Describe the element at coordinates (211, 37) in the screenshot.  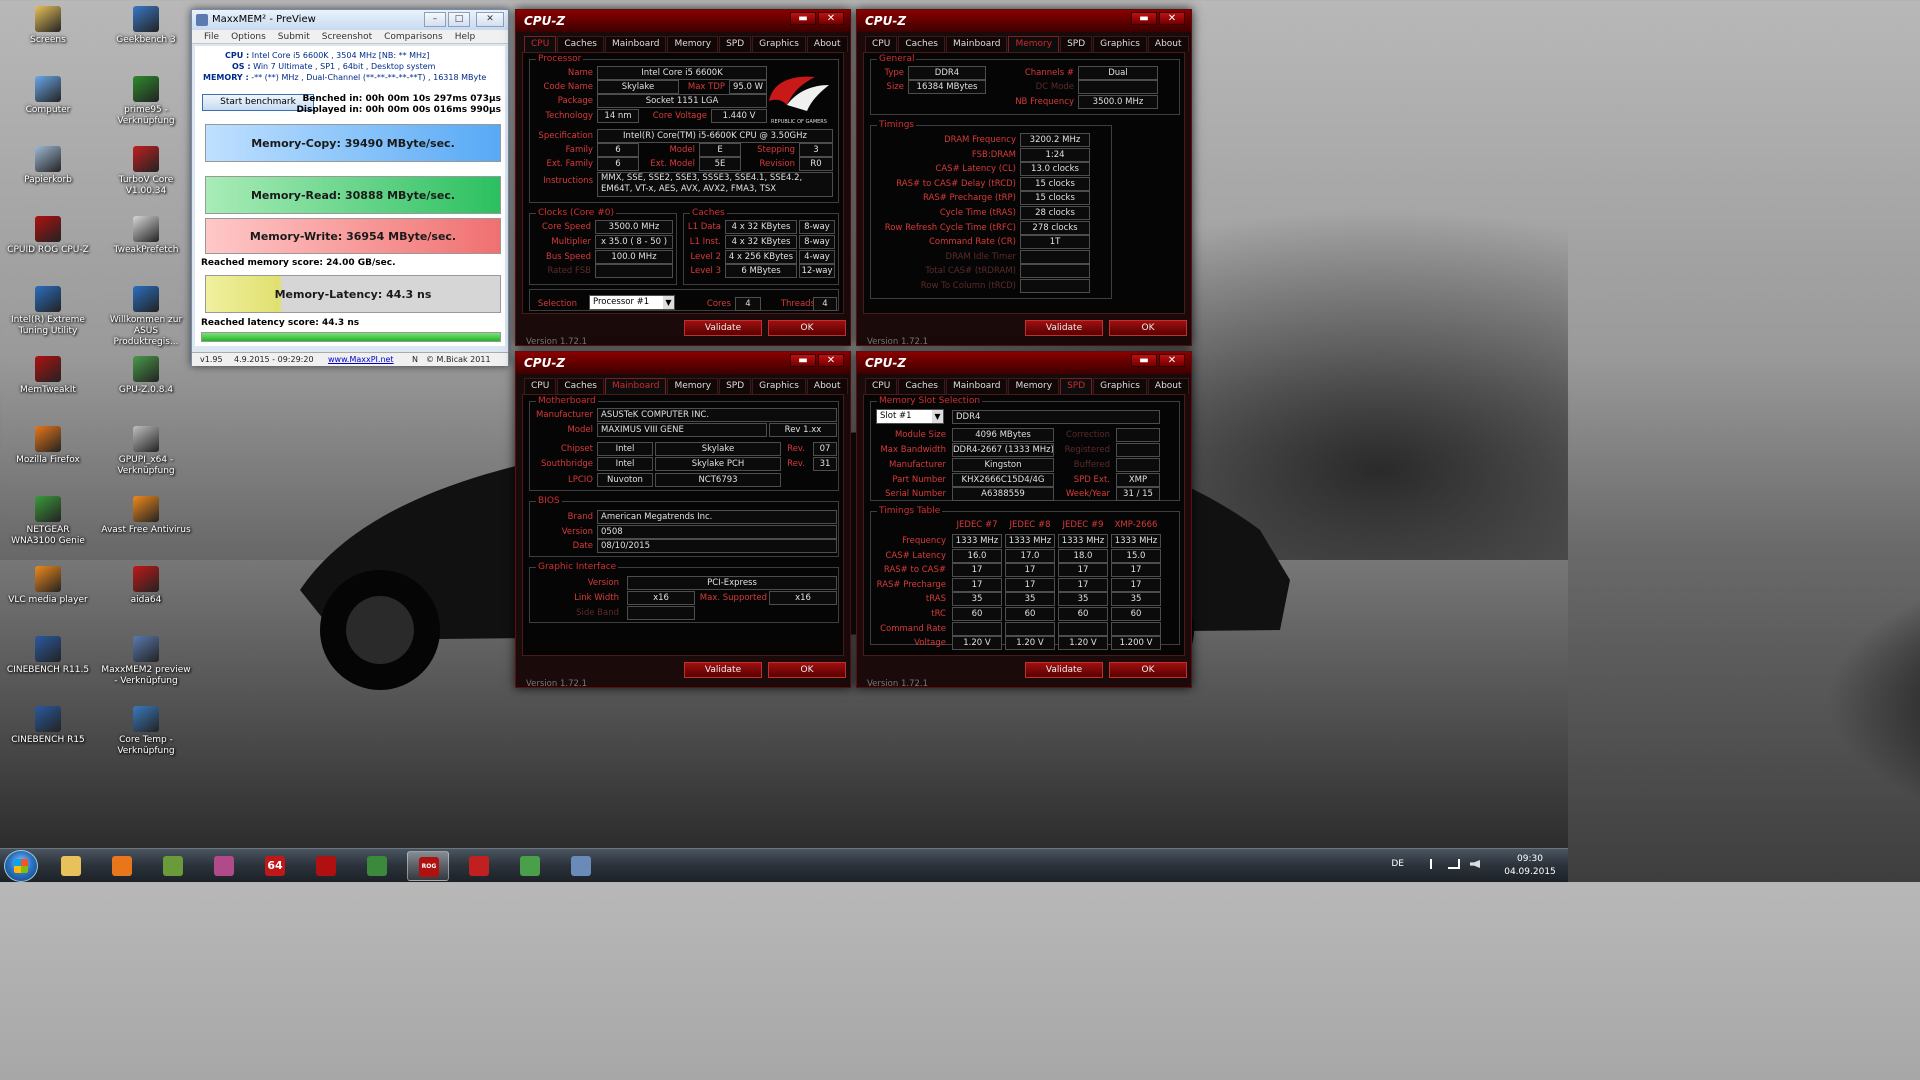
I see `menu-file: File` at that location.